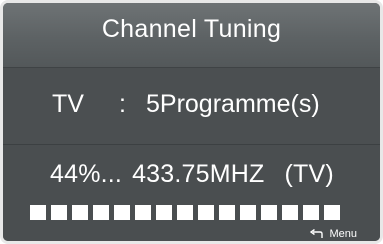 This screenshot has width=383, height=244. What do you see at coordinates (191, 29) in the screenshot?
I see `dialog-title: Channel Tuning` at bounding box center [191, 29].